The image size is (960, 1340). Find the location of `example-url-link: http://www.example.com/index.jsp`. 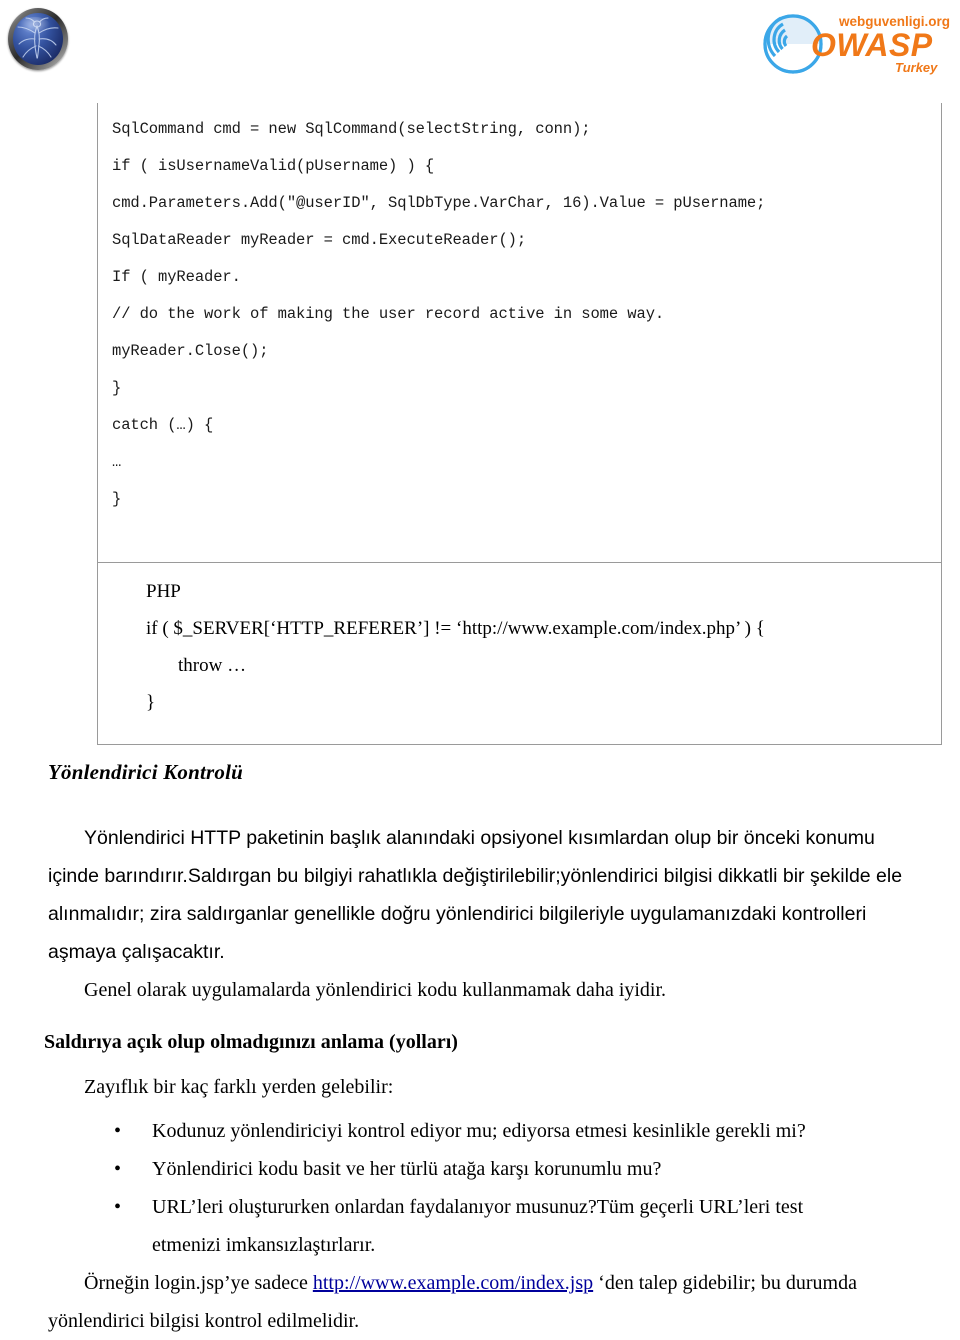

example-url-link: http://www.example.com/index.jsp is located at coordinates (453, 1283).